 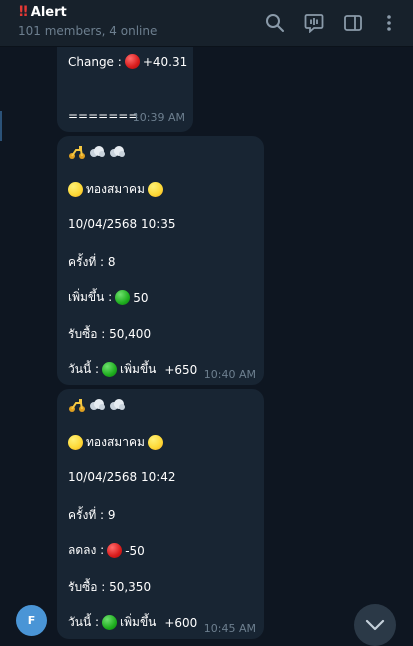 I want to click on live-stream-icon, so click(x=314, y=23).